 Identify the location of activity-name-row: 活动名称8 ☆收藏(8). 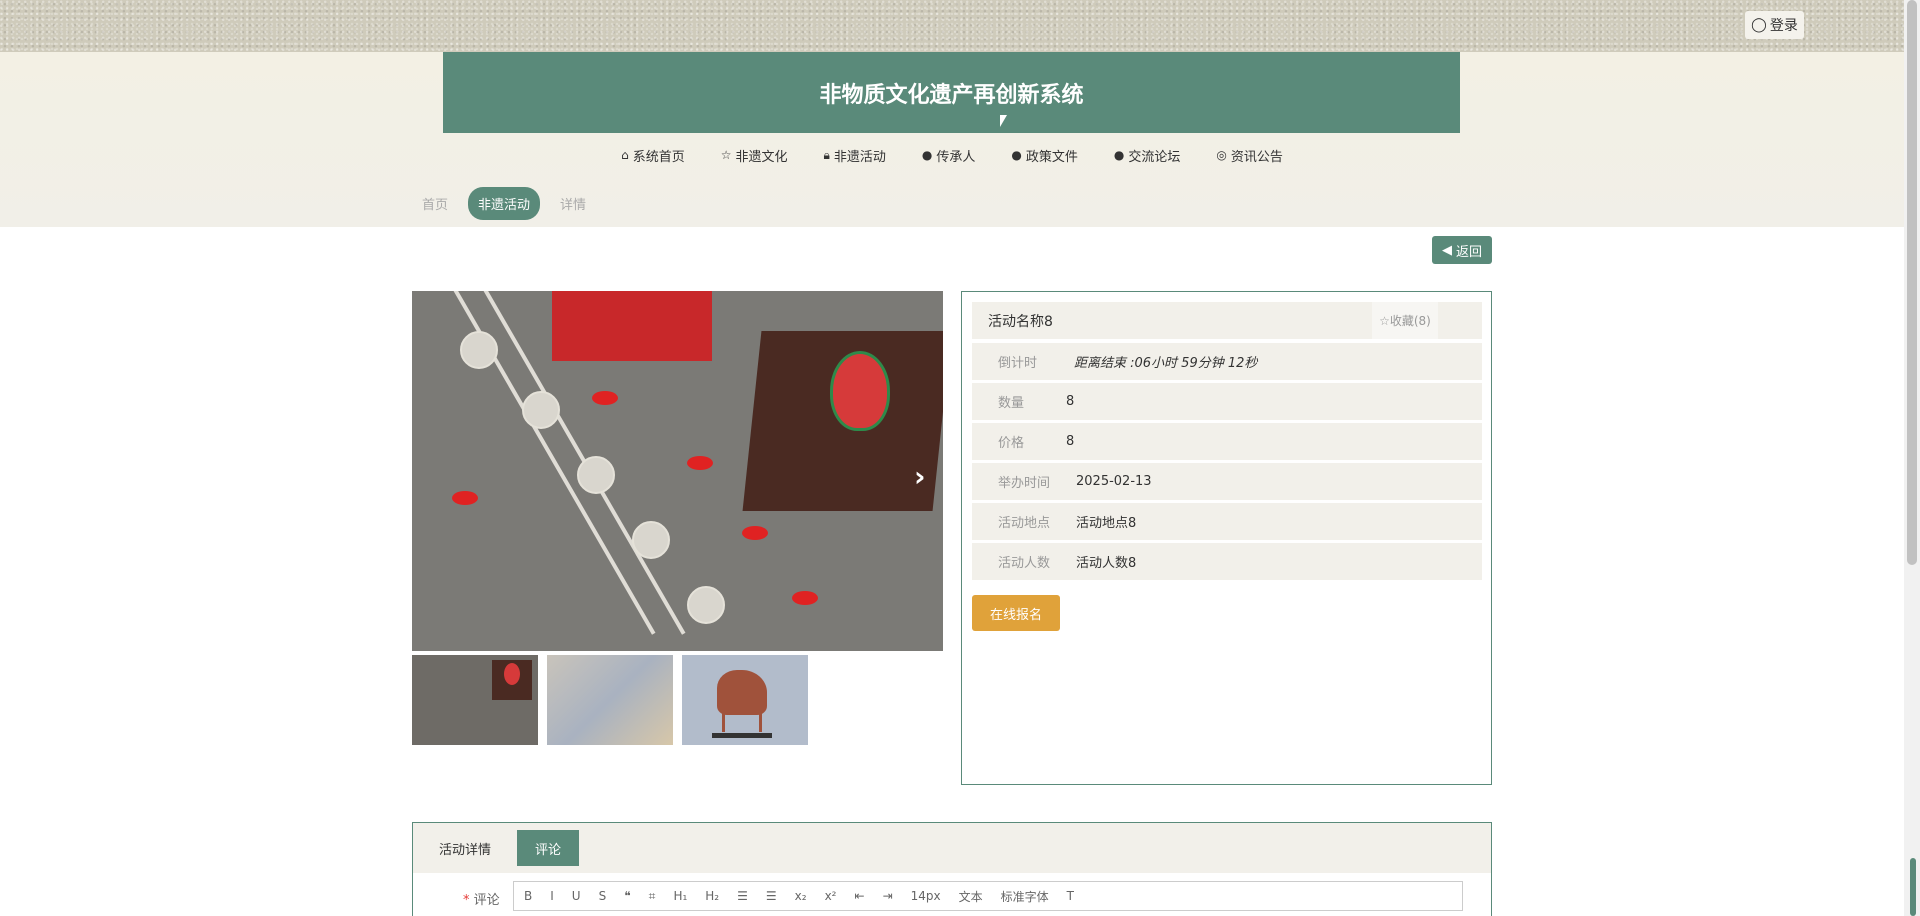
(1227, 320).